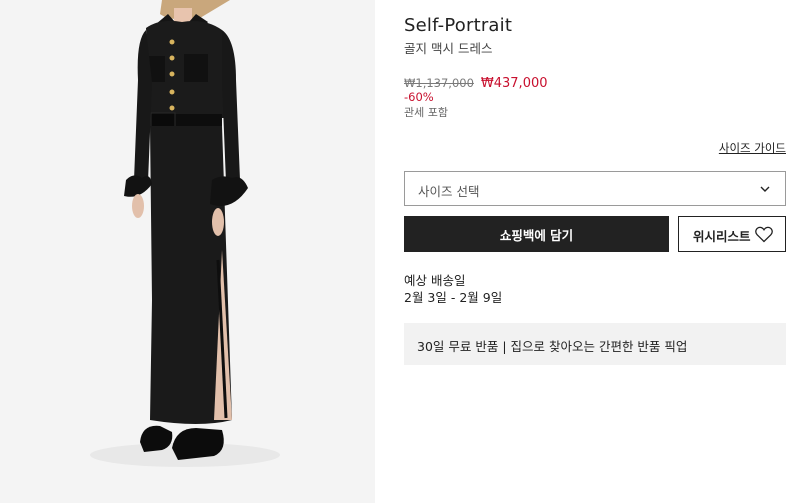 The width and height of the screenshot is (800, 503). What do you see at coordinates (595, 188) in the screenshot?
I see `size-select-dropdown: 사이즈 선택` at bounding box center [595, 188].